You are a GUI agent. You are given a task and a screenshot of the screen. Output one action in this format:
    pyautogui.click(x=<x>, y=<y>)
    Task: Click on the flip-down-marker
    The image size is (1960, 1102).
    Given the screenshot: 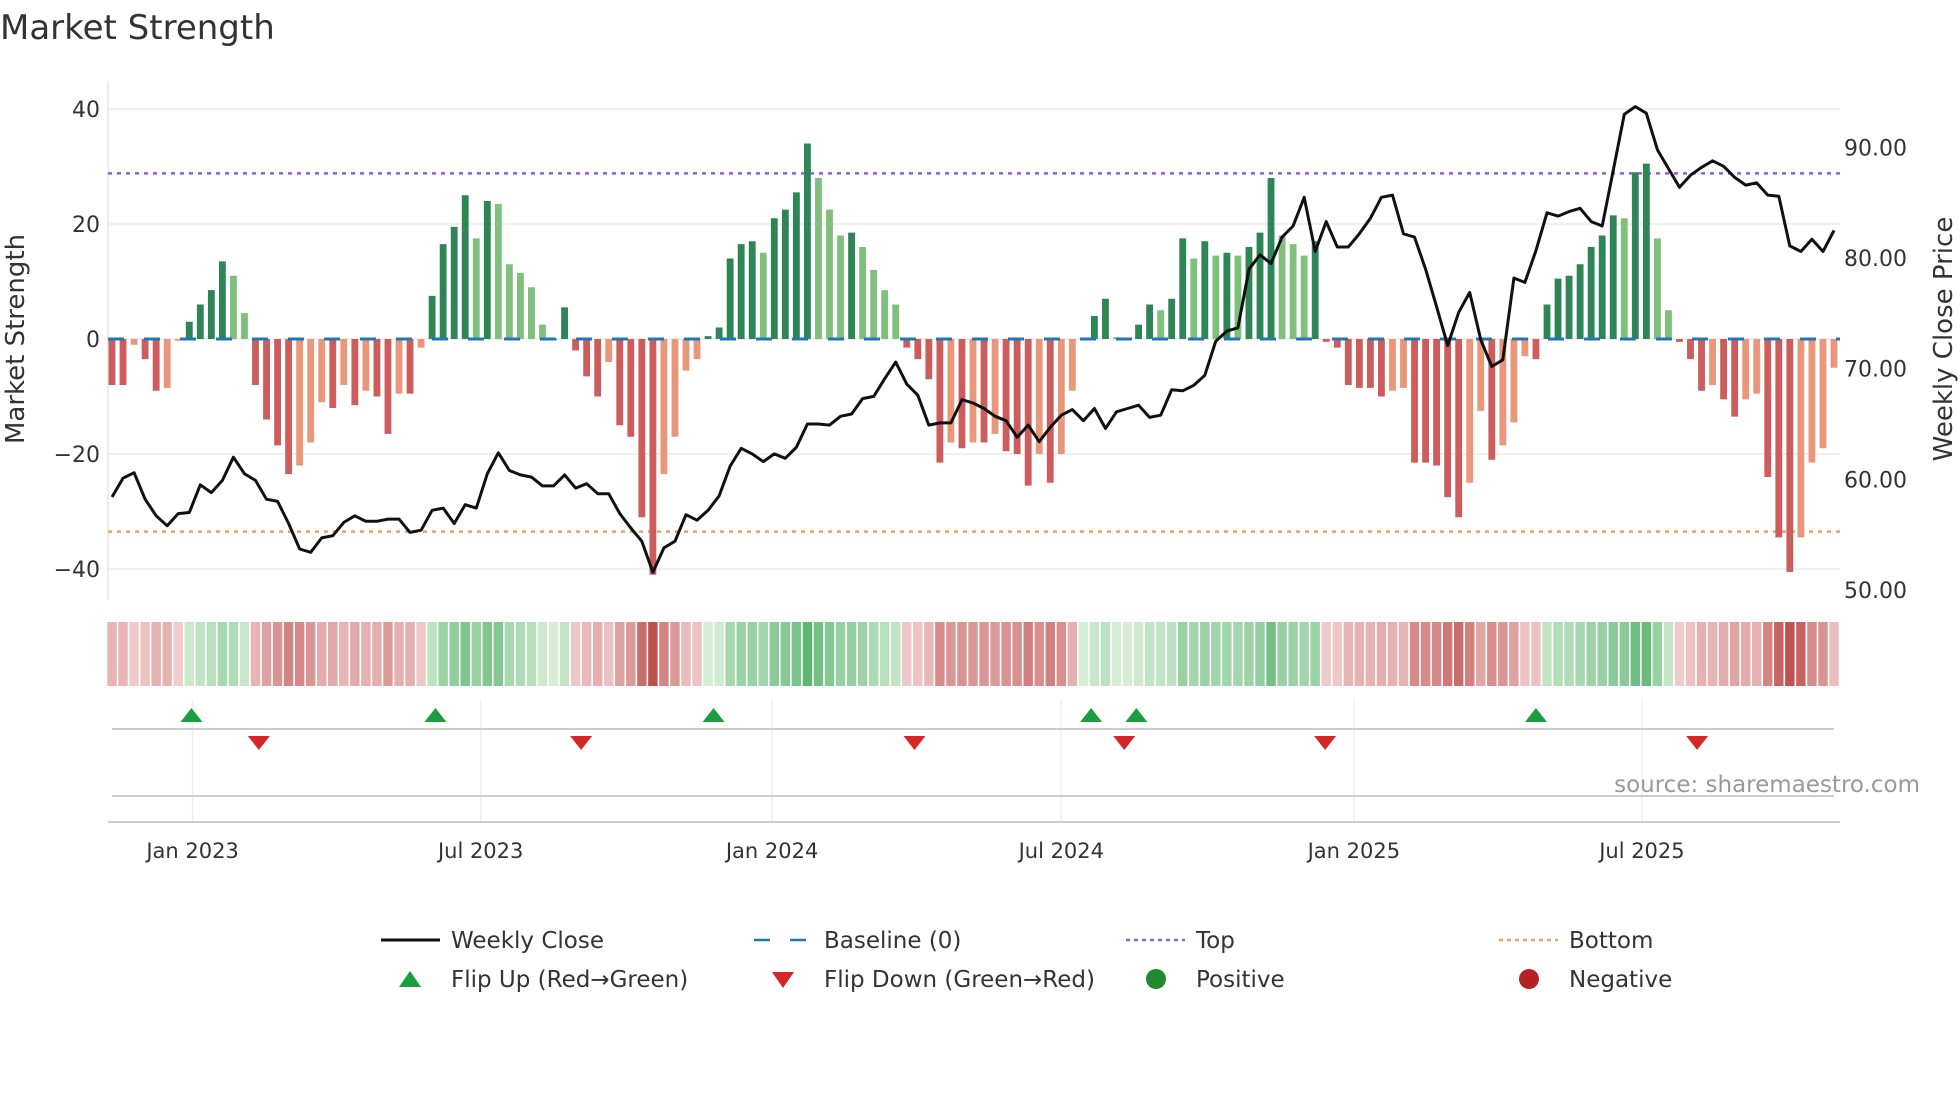 What is the action you would take?
    pyautogui.click(x=1697, y=743)
    